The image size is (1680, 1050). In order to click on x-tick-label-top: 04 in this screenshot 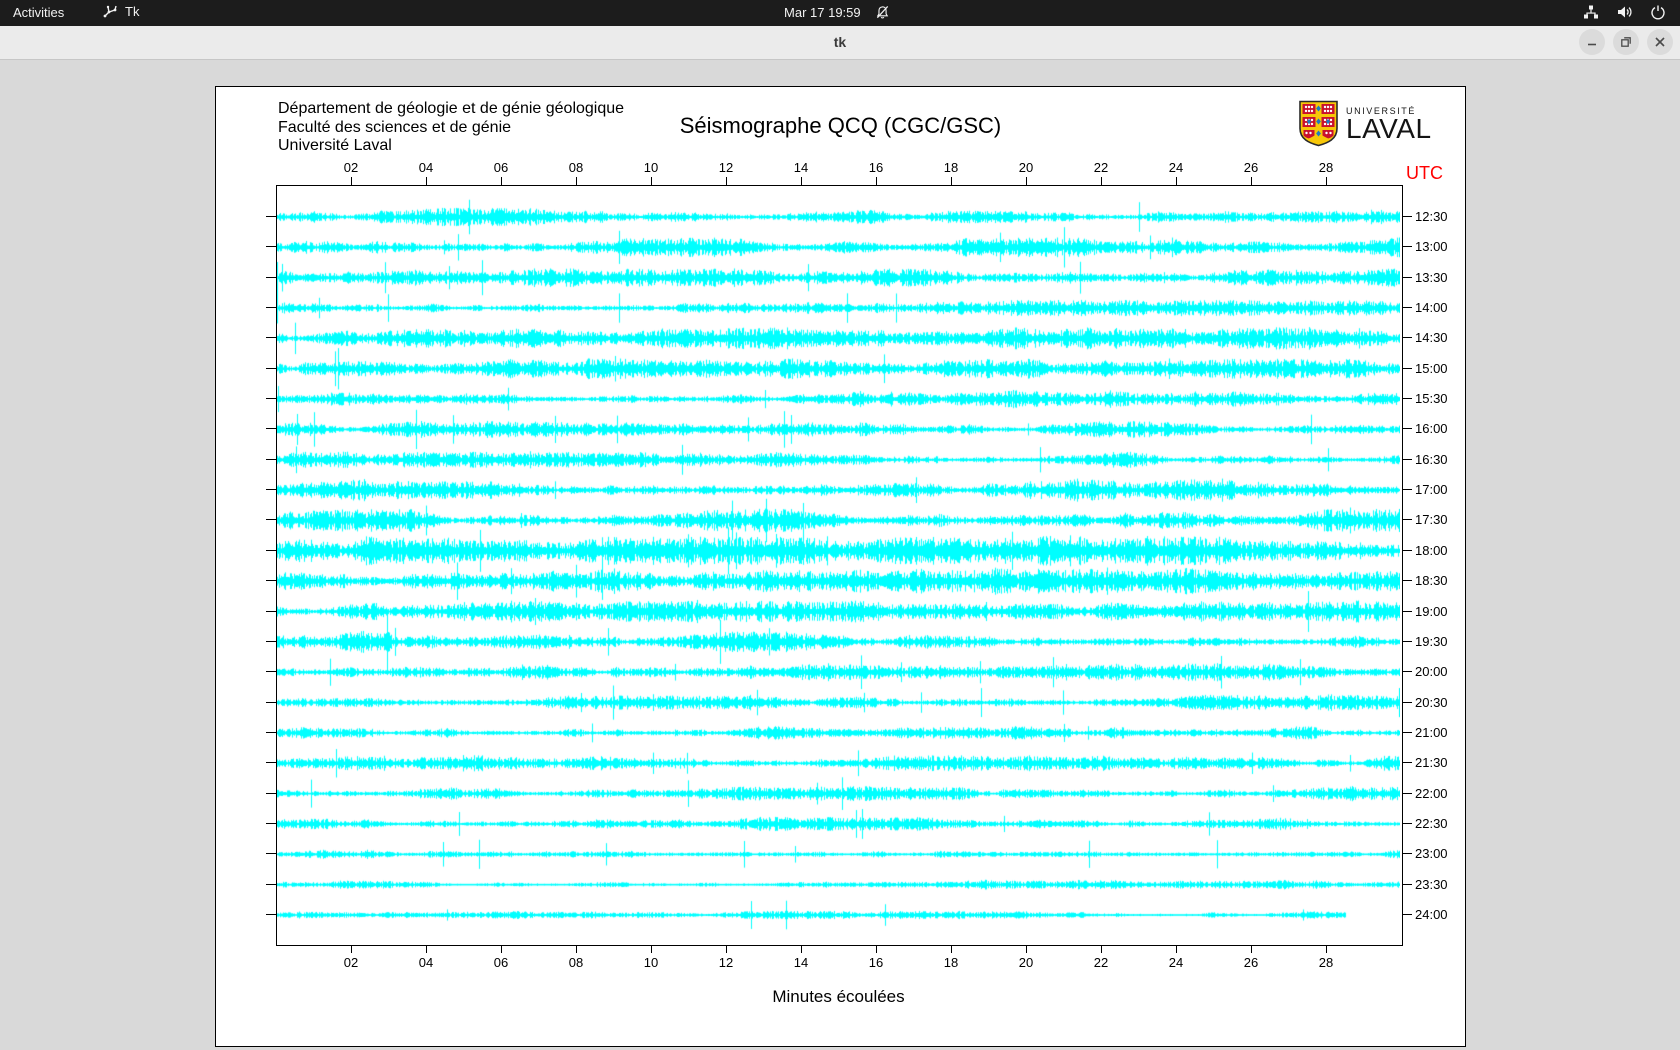, I will do `click(426, 167)`.